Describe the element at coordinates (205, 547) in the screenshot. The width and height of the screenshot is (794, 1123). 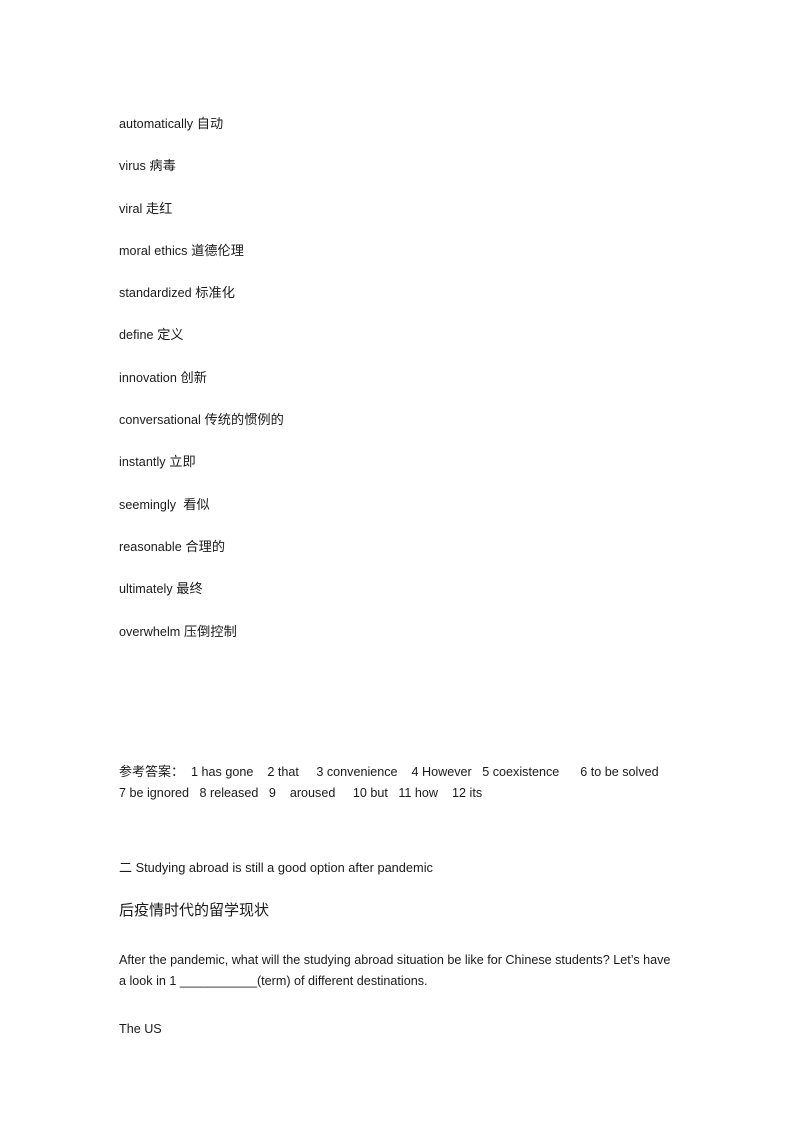
I see `vocabulary-gloss: 合理的` at that location.